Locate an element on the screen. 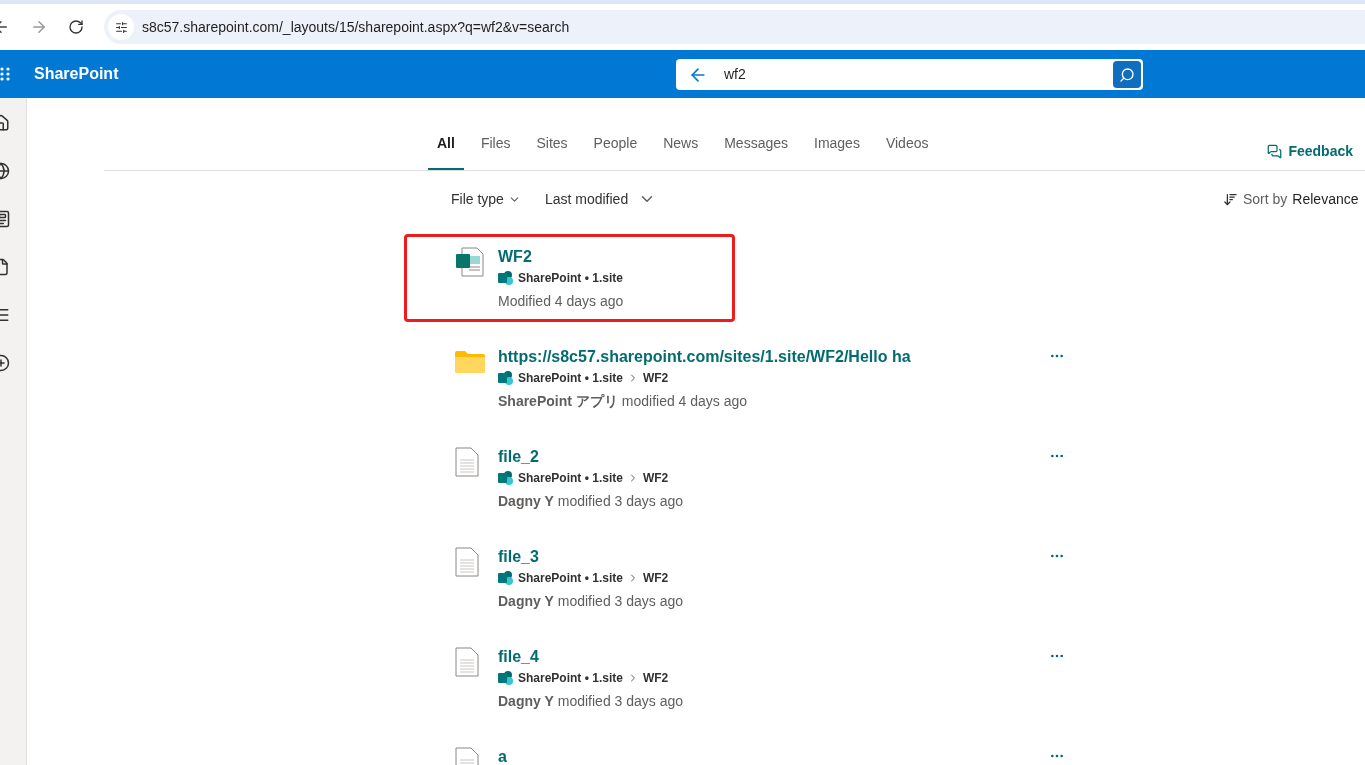  result-item: https://s8c57.sharepoint.com/sites/1.site/WF2/Hello ha SharePoint • 1.site WF2 SharePoint アプリ modified 4 days ago is located at coordinates (760, 379).